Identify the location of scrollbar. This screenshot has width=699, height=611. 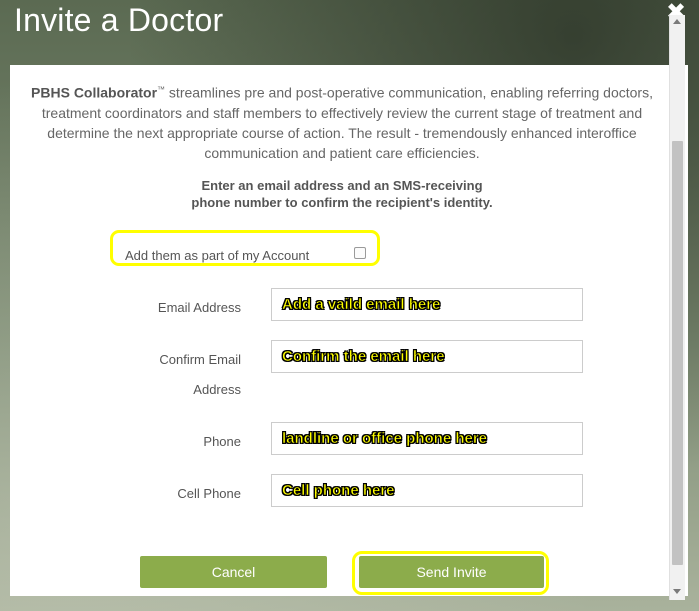
(677, 307).